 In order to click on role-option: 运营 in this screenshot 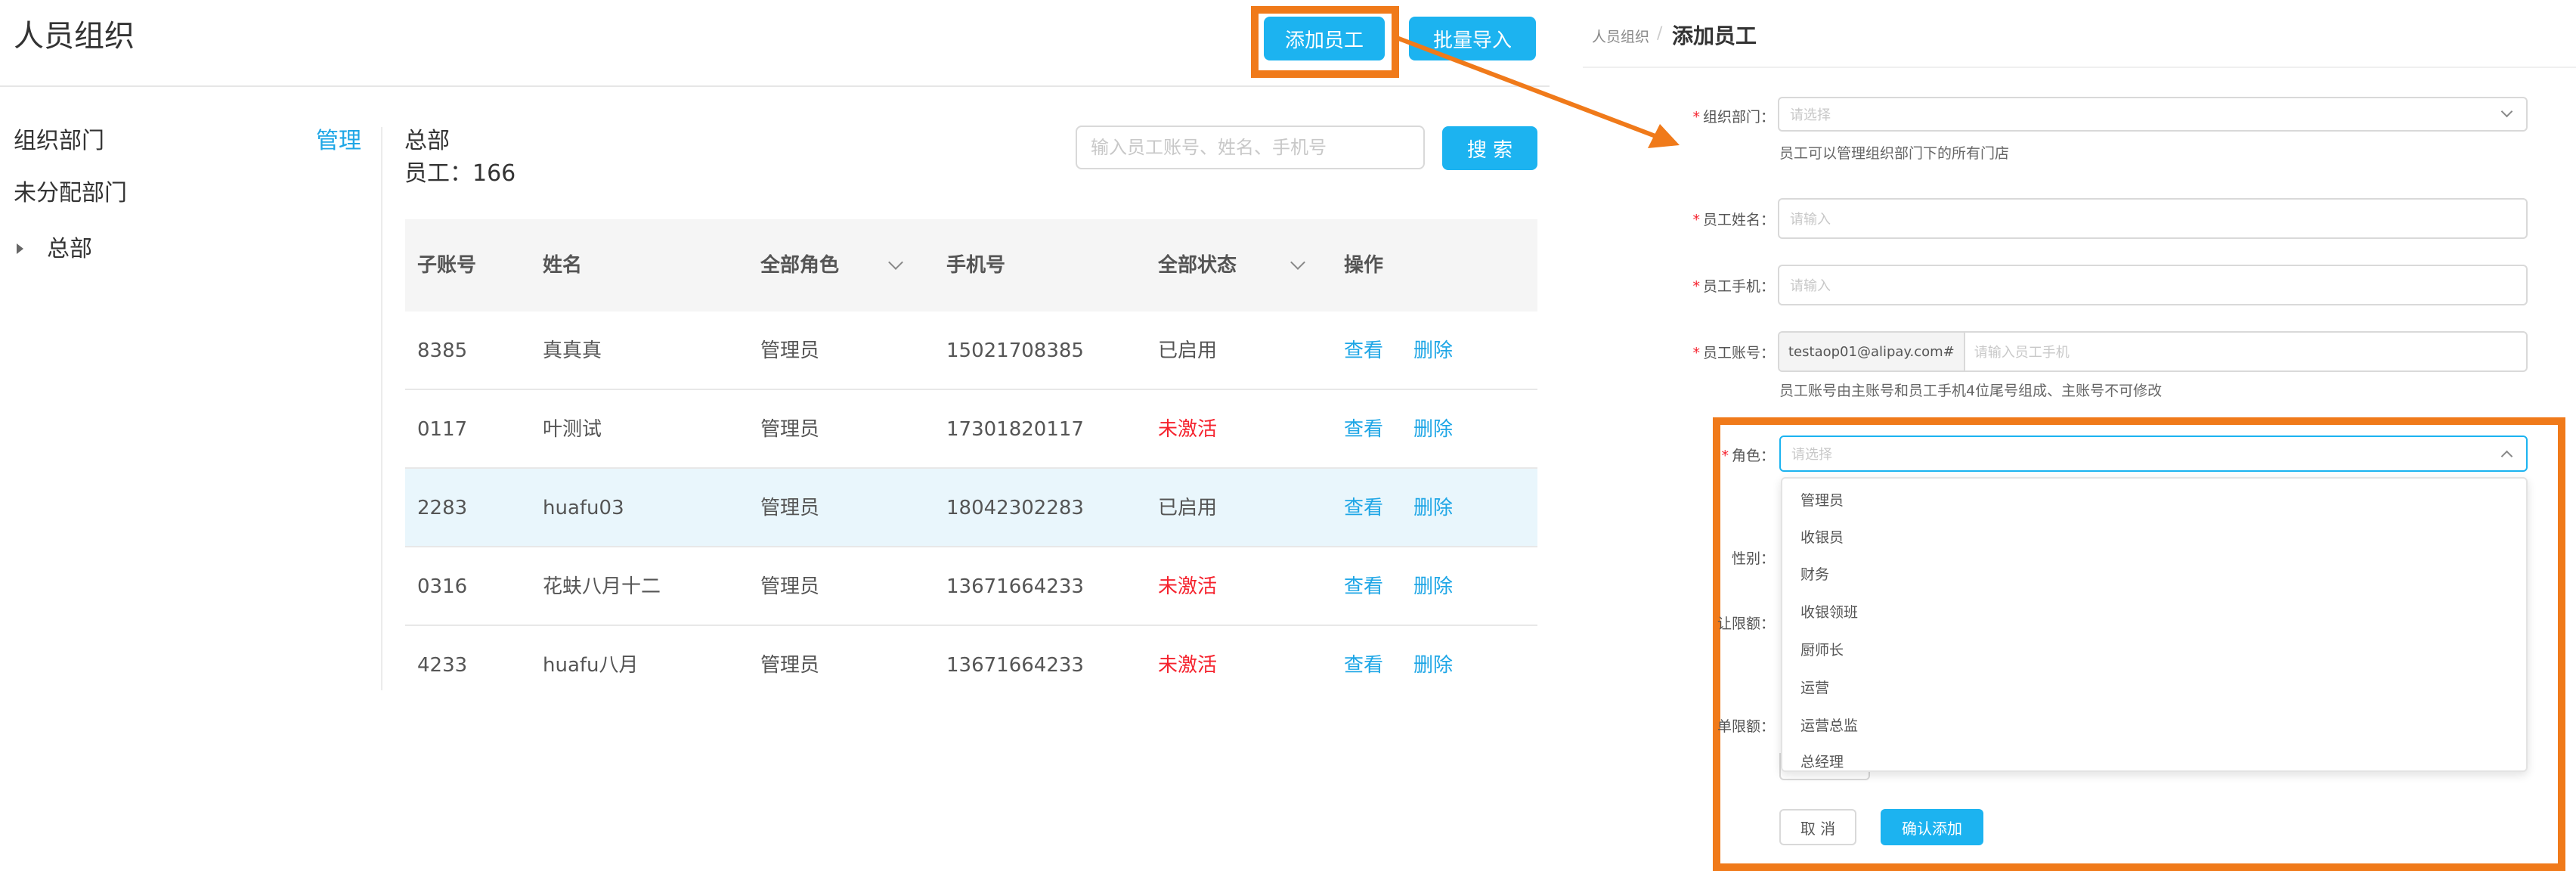, I will do `click(1814, 687)`.